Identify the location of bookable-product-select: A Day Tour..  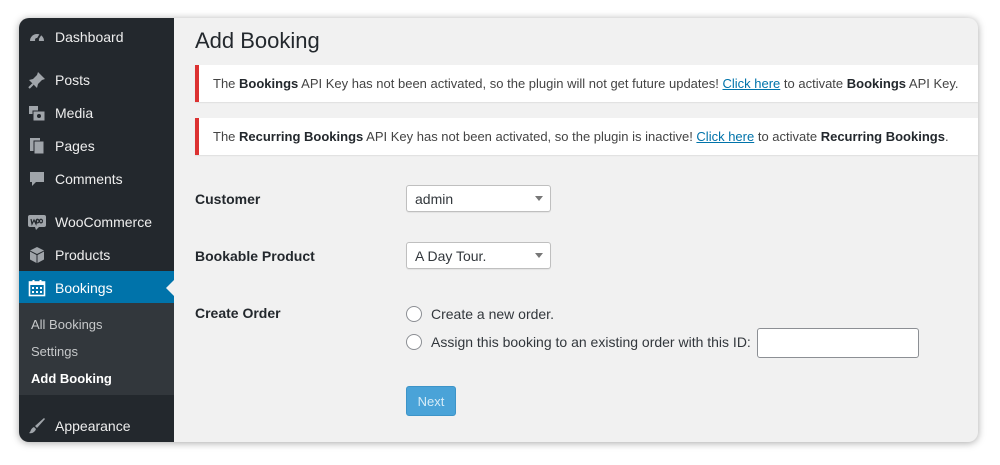
(478, 255).